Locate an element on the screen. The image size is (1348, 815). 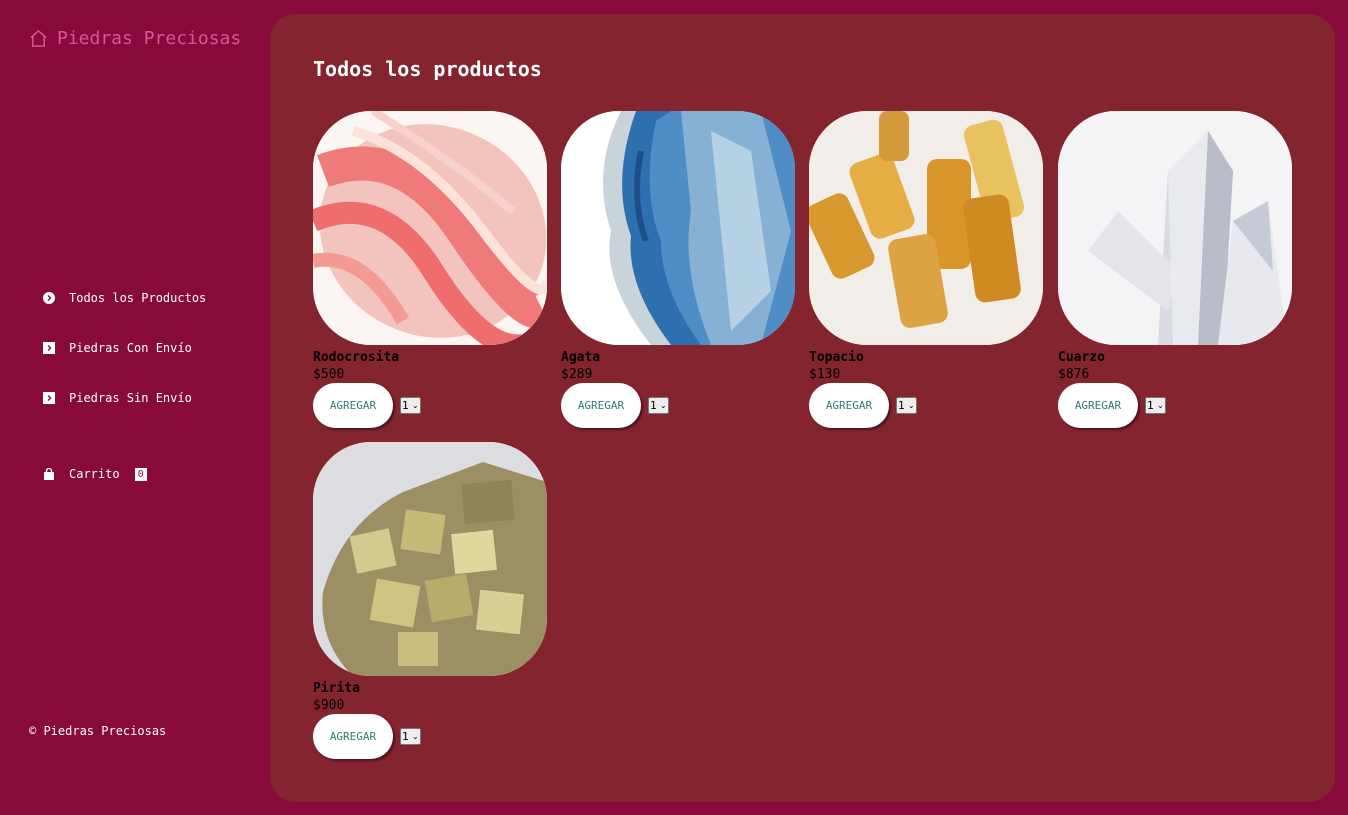
product-image-agata is located at coordinates (678, 228).